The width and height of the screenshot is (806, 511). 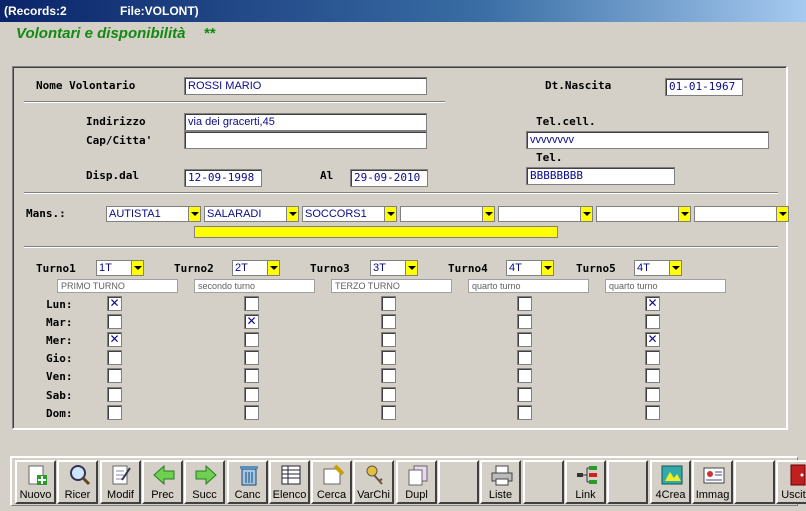 I want to click on mansione-value-1: AUTISTA1, so click(x=135, y=214).